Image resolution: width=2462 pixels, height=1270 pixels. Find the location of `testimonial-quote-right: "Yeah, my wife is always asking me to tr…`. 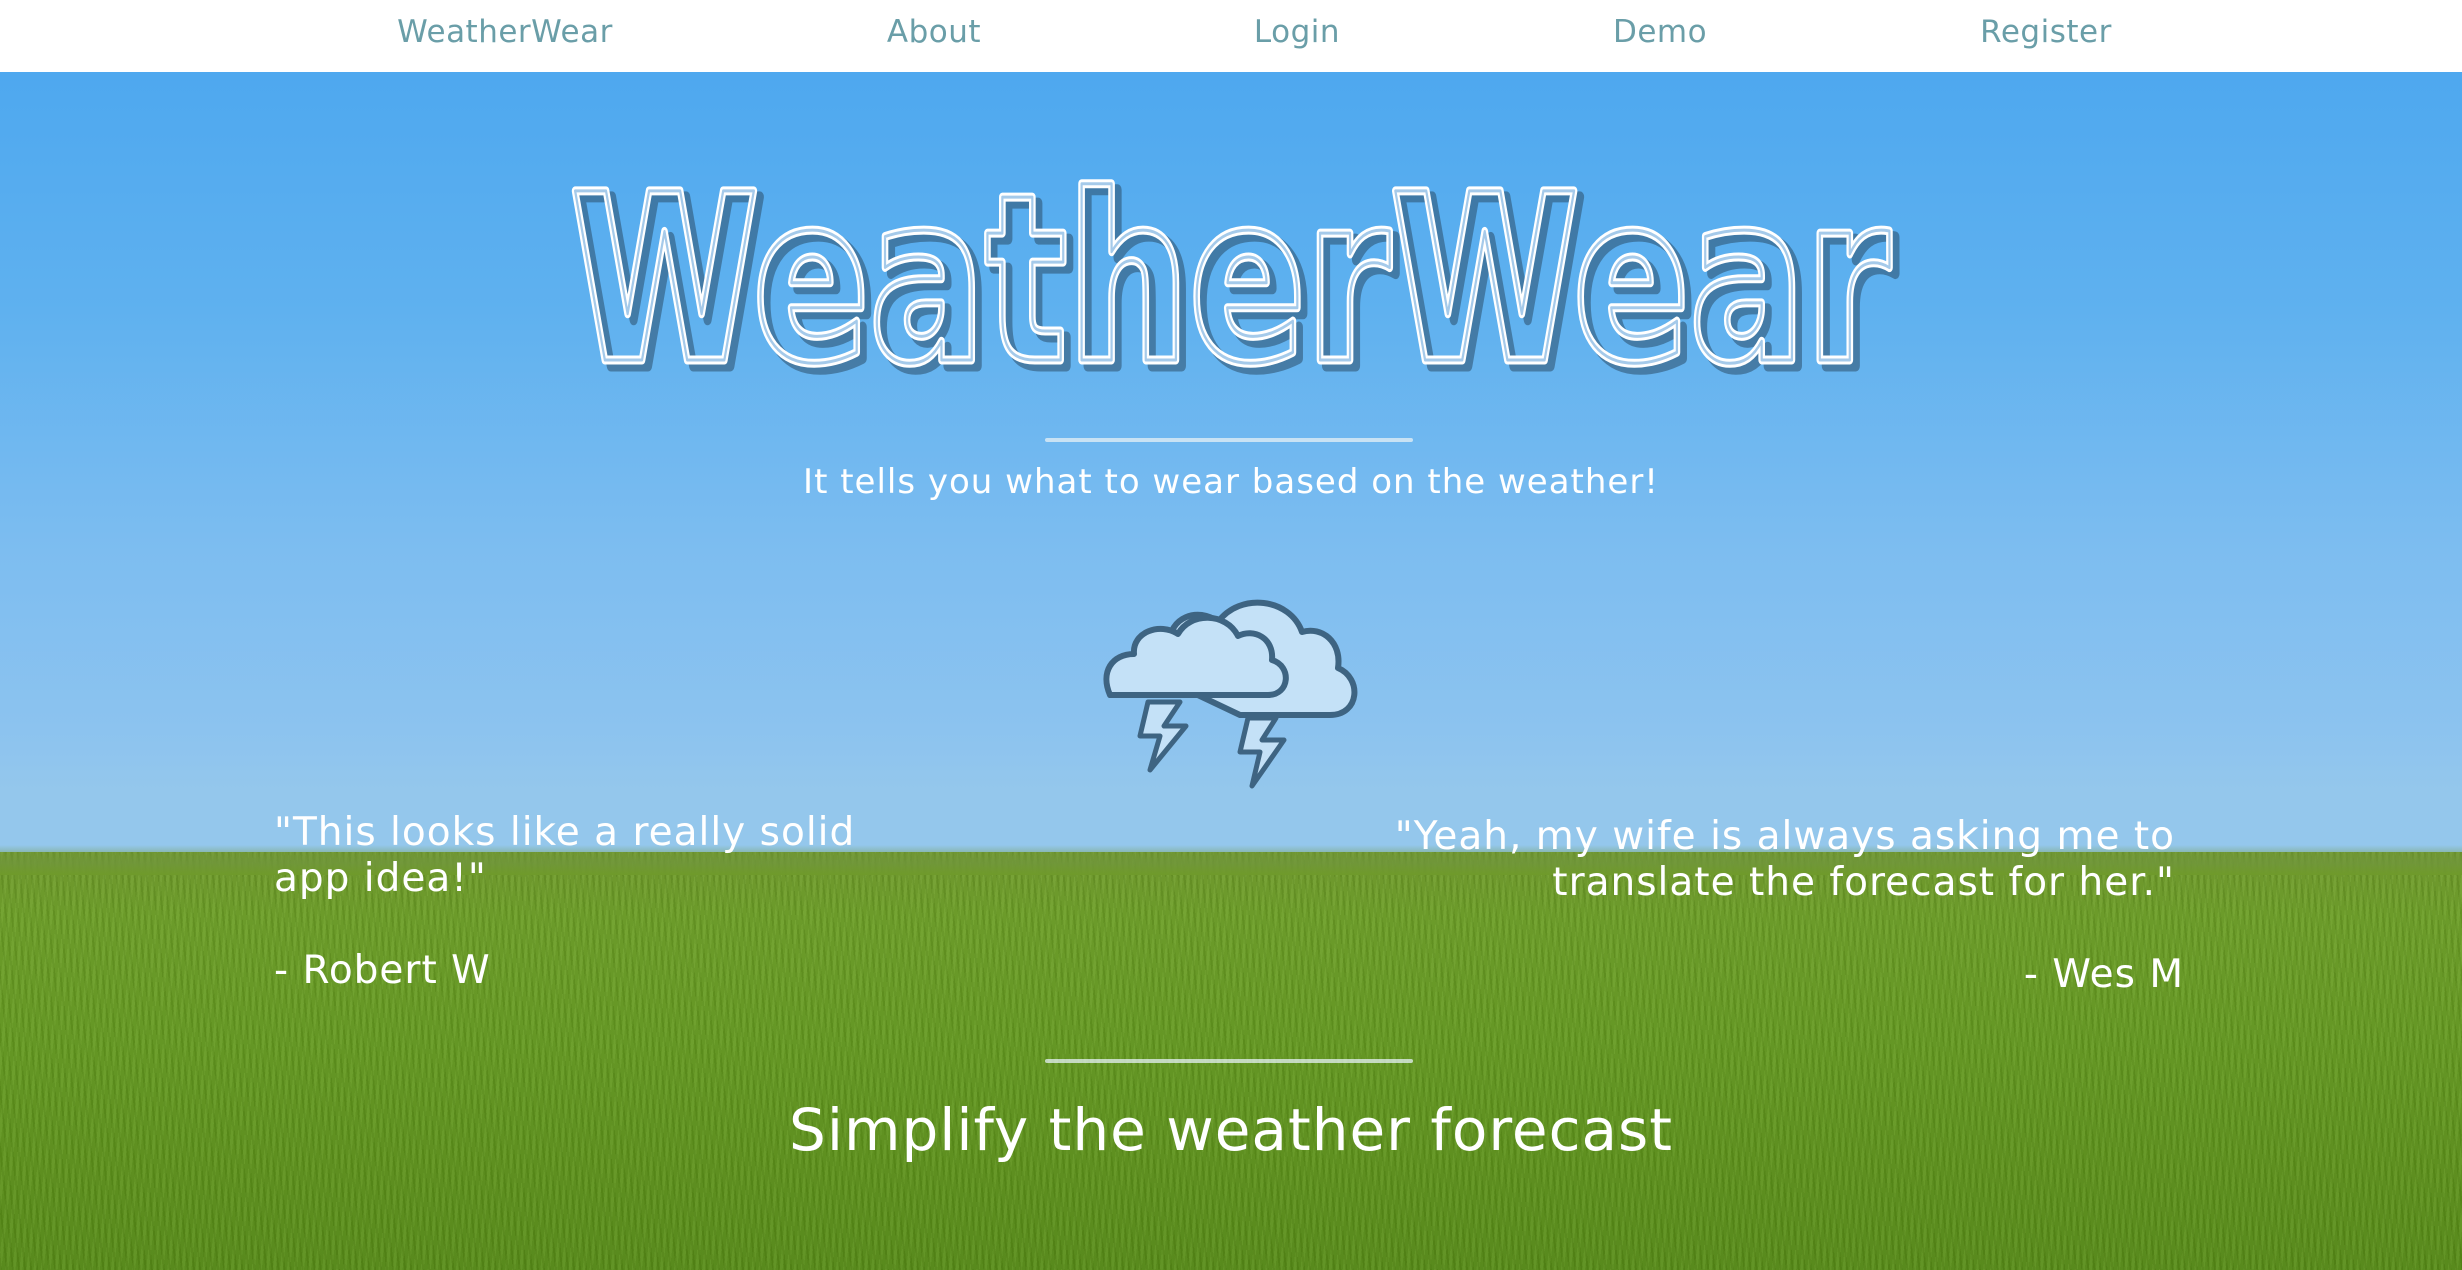

testimonial-quote-right: "Yeah, my wife is always asking me to tr… is located at coordinates (1784, 859).